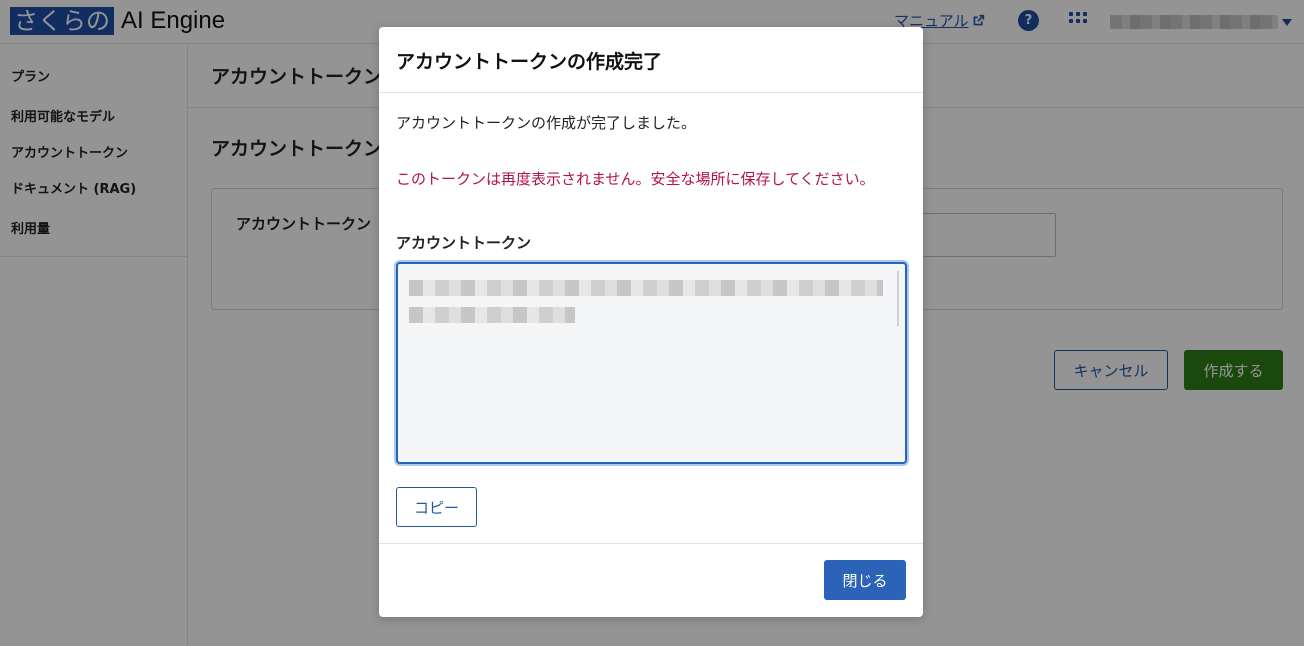 This screenshot has width=1304, height=646. What do you see at coordinates (651, 92) in the screenshot?
I see `dialog-header-divider` at bounding box center [651, 92].